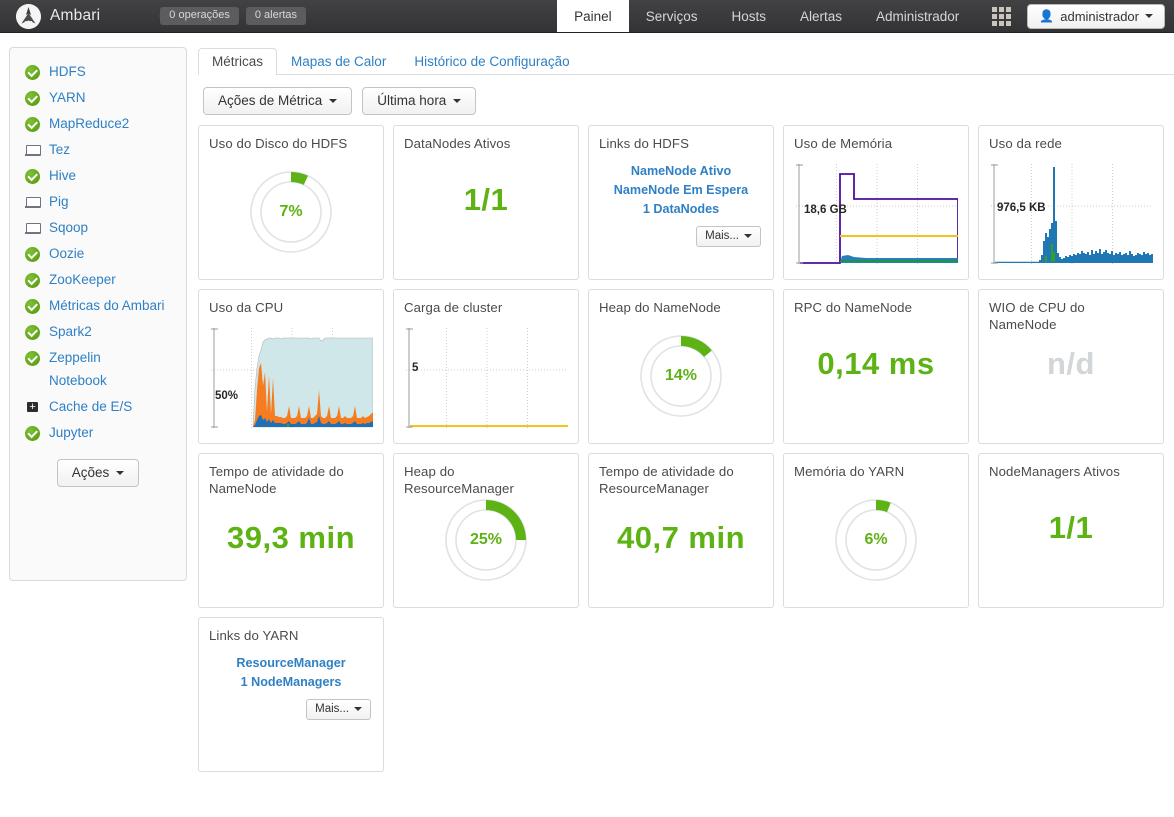 This screenshot has height=817, width=1174. Describe the element at coordinates (457, 143) in the screenshot. I see `widget-title: DataNodes Ativos` at that location.